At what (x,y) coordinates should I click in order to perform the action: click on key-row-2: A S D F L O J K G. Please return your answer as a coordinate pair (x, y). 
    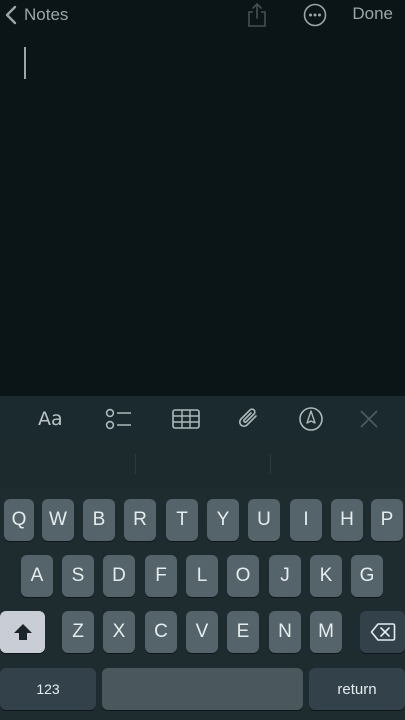
    Looking at the image, I should click on (202, 577).